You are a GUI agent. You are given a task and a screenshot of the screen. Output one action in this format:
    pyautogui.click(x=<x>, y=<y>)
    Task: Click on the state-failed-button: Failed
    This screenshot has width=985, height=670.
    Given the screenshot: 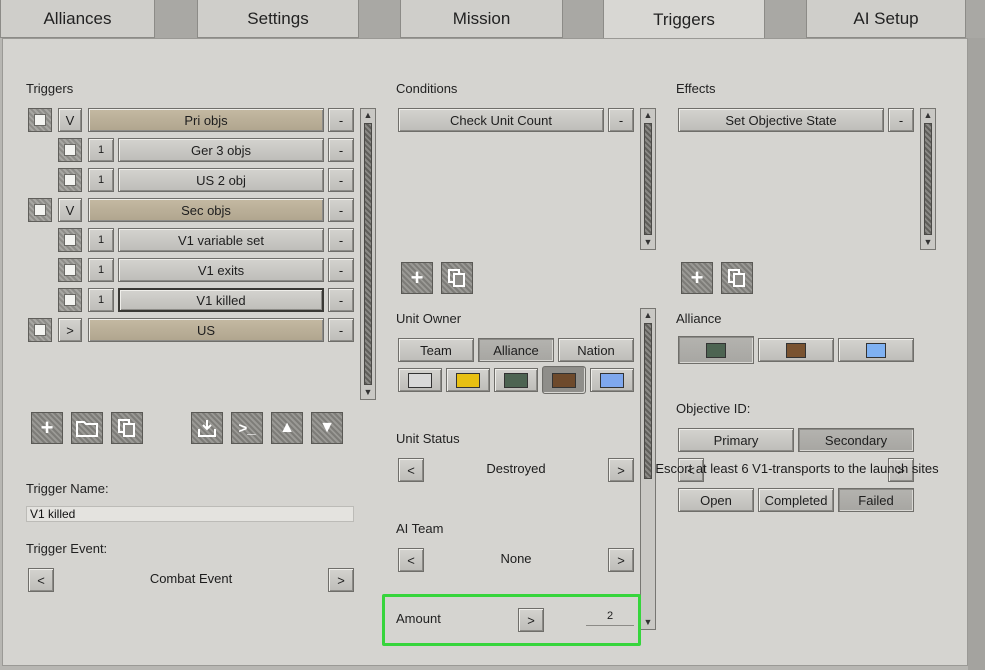 What is the action you would take?
    pyautogui.click(x=876, y=500)
    